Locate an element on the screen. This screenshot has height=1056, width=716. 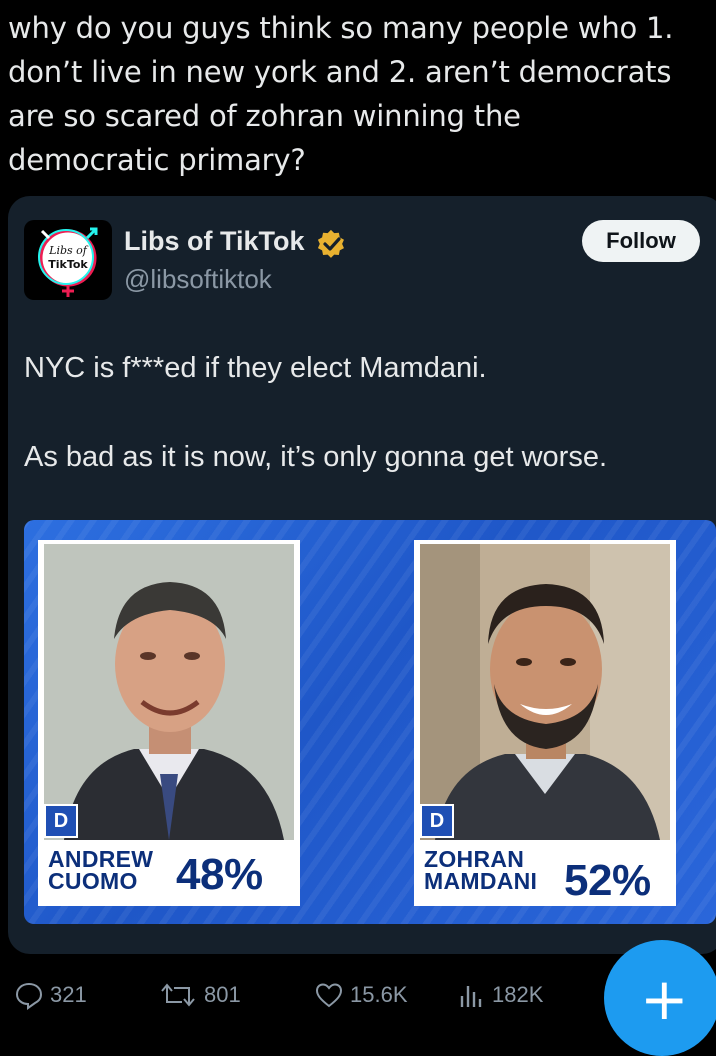
candidate-percent: 52% is located at coordinates (607, 880).